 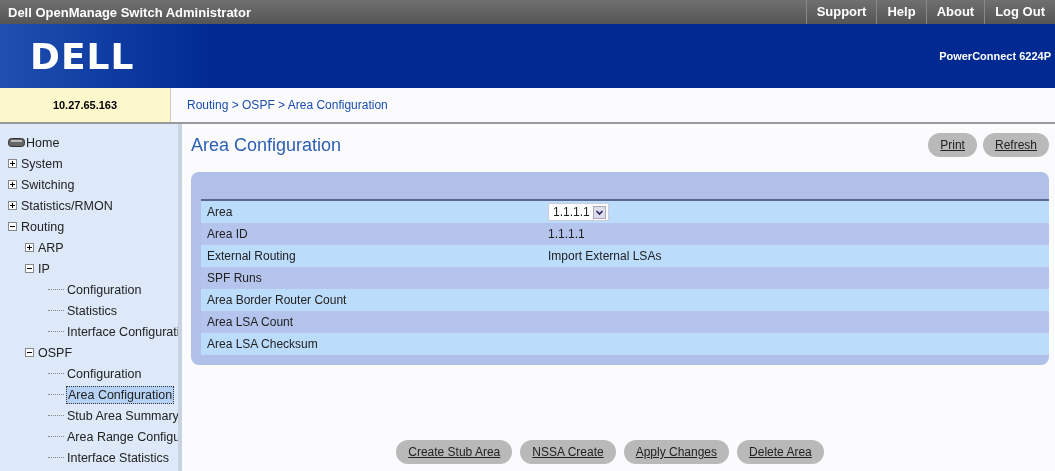 What do you see at coordinates (676, 452) in the screenshot?
I see `action-button: Apply Changes` at bounding box center [676, 452].